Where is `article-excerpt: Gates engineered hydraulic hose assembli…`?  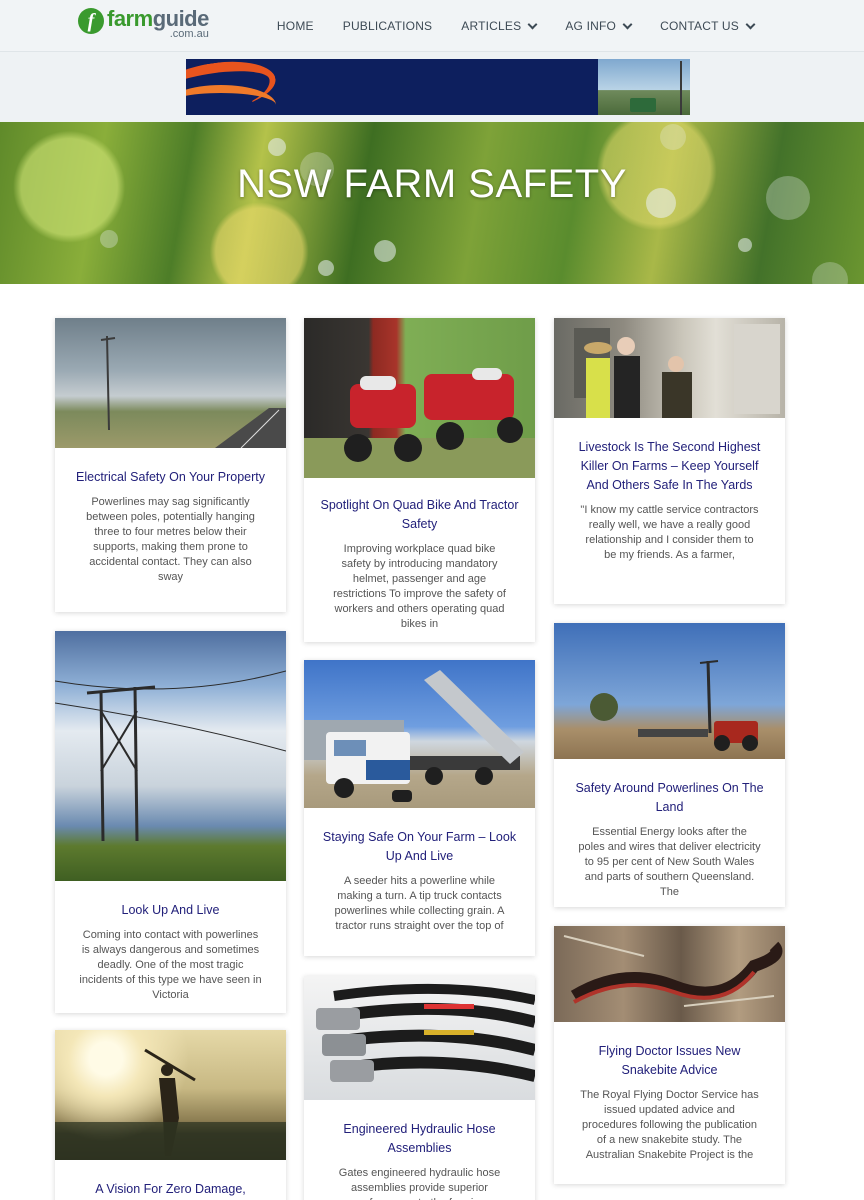 article-excerpt: Gates engineered hydraulic hose assembli… is located at coordinates (419, 1183).